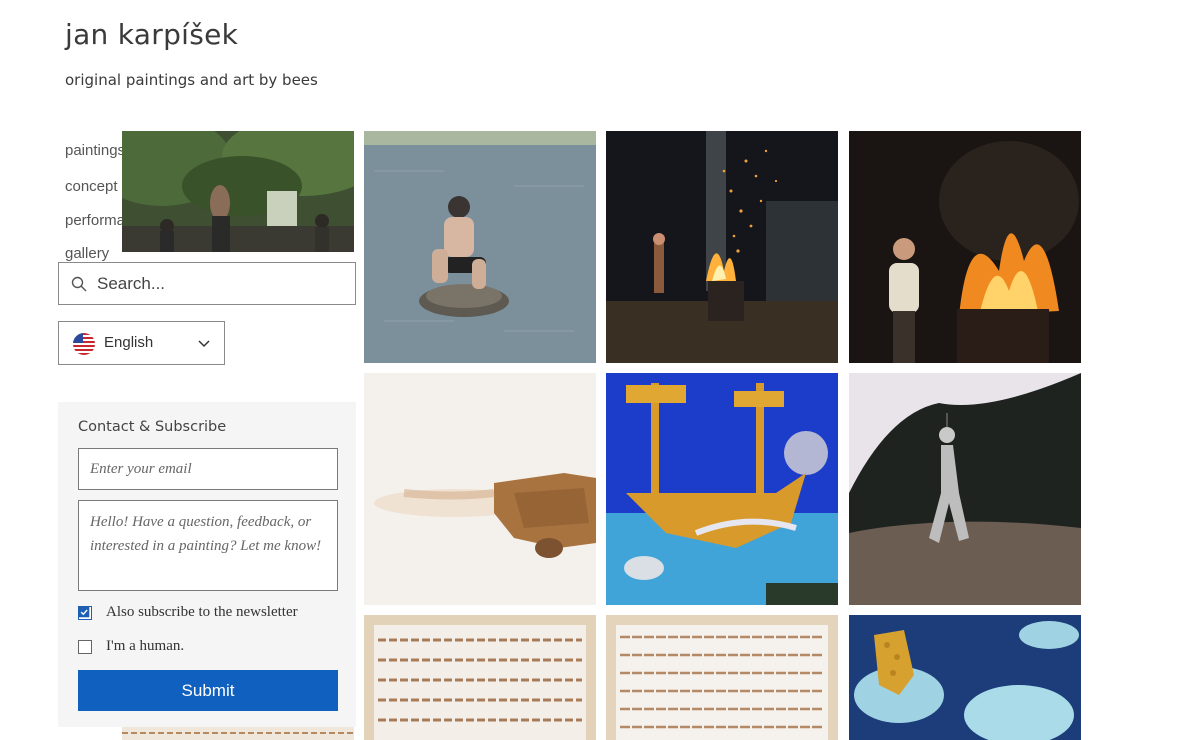 The width and height of the screenshot is (1200, 740). I want to click on checkmark-icon, so click(84, 612).